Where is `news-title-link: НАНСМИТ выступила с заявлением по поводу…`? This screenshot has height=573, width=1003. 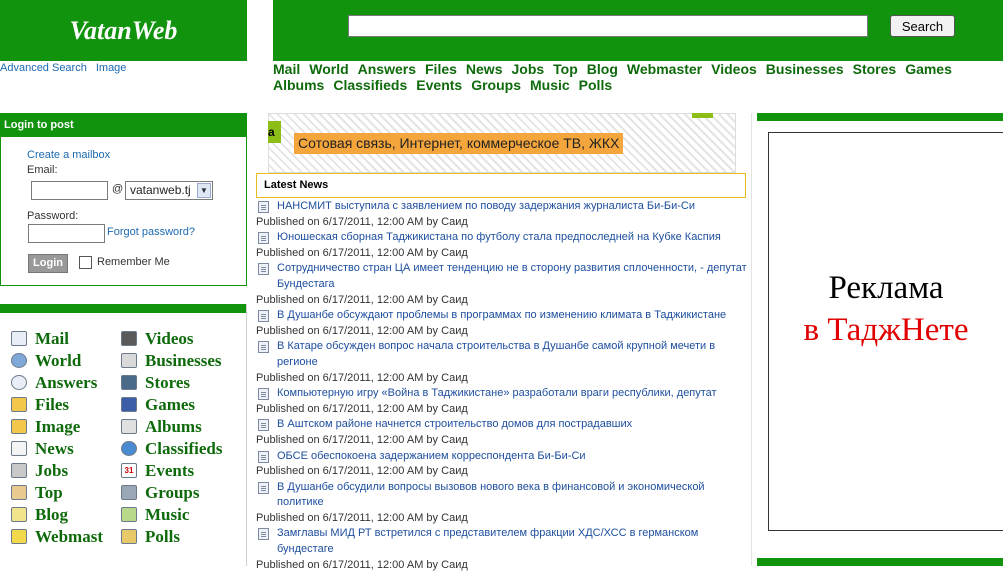 news-title-link: НАНСМИТ выступила с заявлением по поводу… is located at coordinates (503, 207).